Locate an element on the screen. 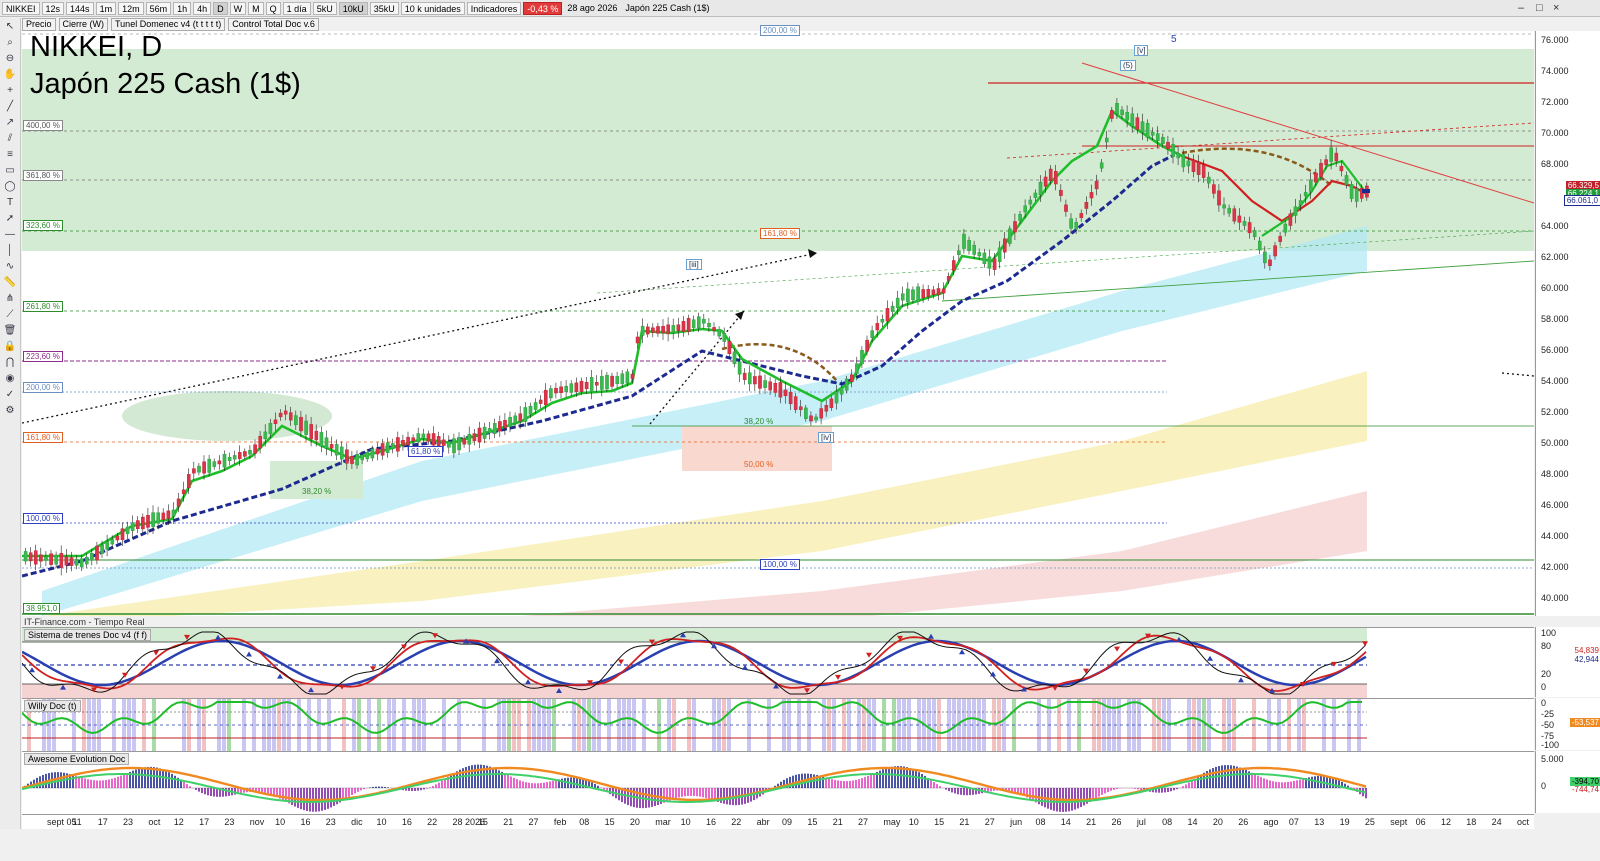  wave-label-iii: [iii] is located at coordinates (694, 264).